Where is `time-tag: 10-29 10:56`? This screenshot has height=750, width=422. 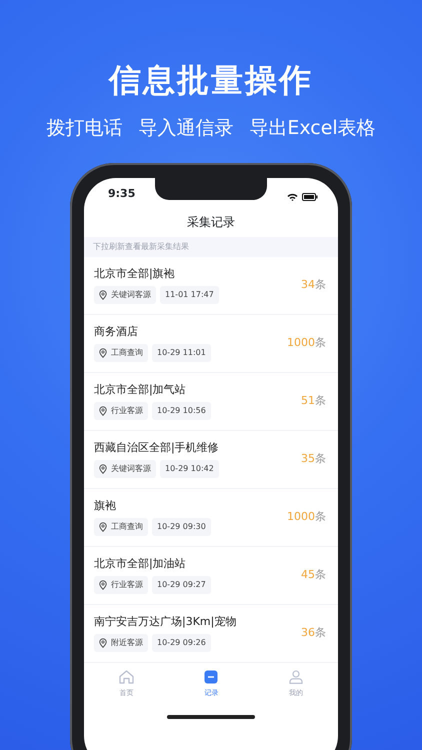
time-tag: 10-29 10:56 is located at coordinates (181, 411).